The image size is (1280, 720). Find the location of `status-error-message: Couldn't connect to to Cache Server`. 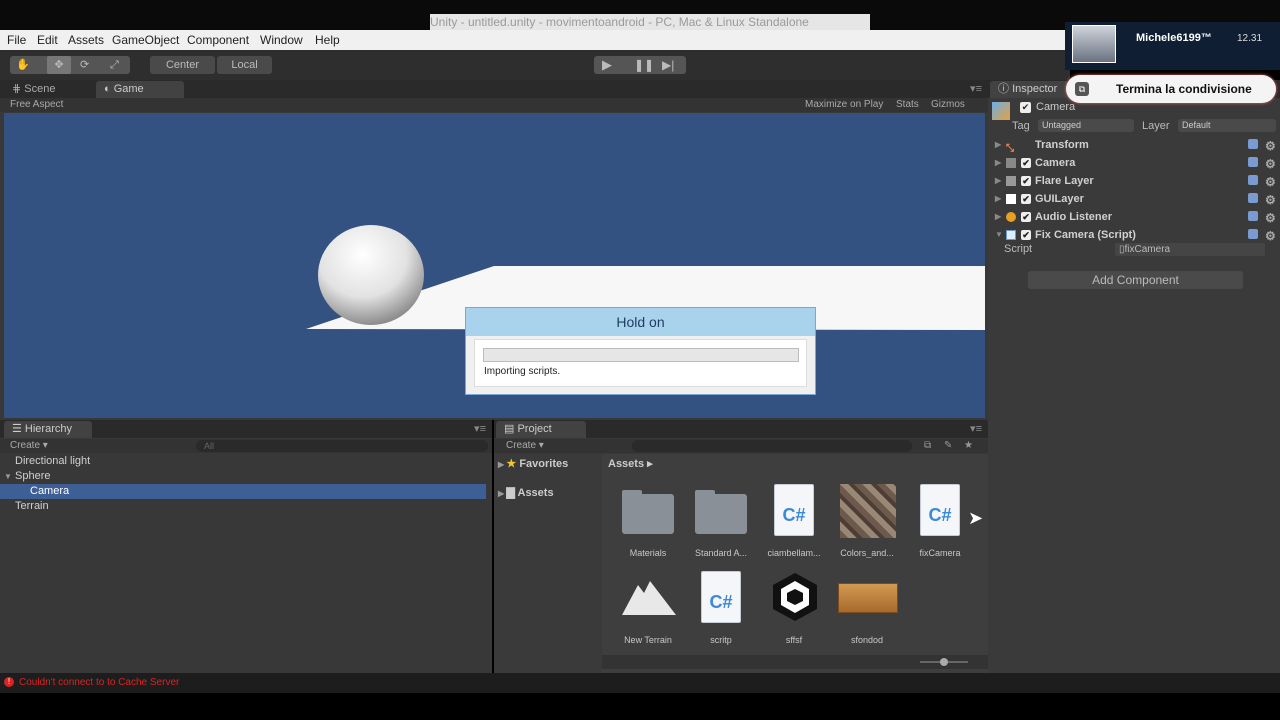

status-error-message: Couldn't connect to to Cache Server is located at coordinates (99, 682).